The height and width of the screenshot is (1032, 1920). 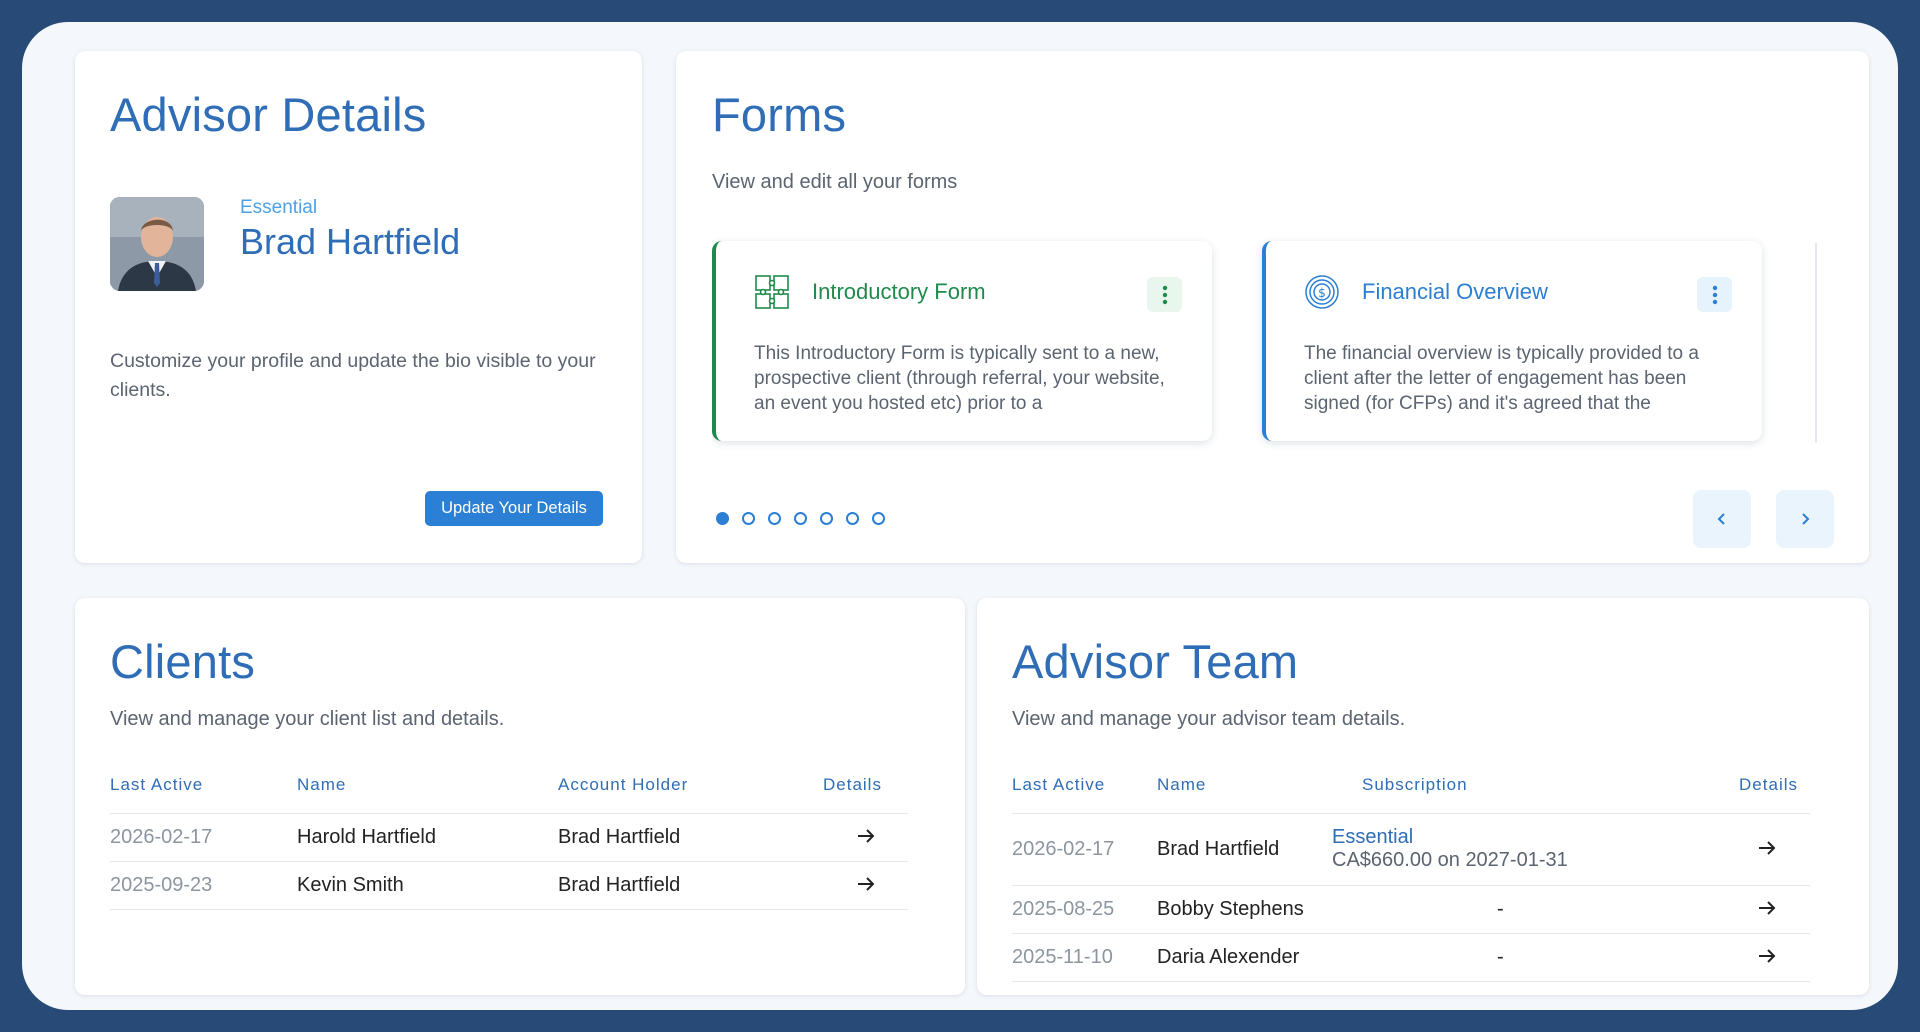 What do you see at coordinates (203, 885) in the screenshot?
I see `last-active-cell: 2025-09-23` at bounding box center [203, 885].